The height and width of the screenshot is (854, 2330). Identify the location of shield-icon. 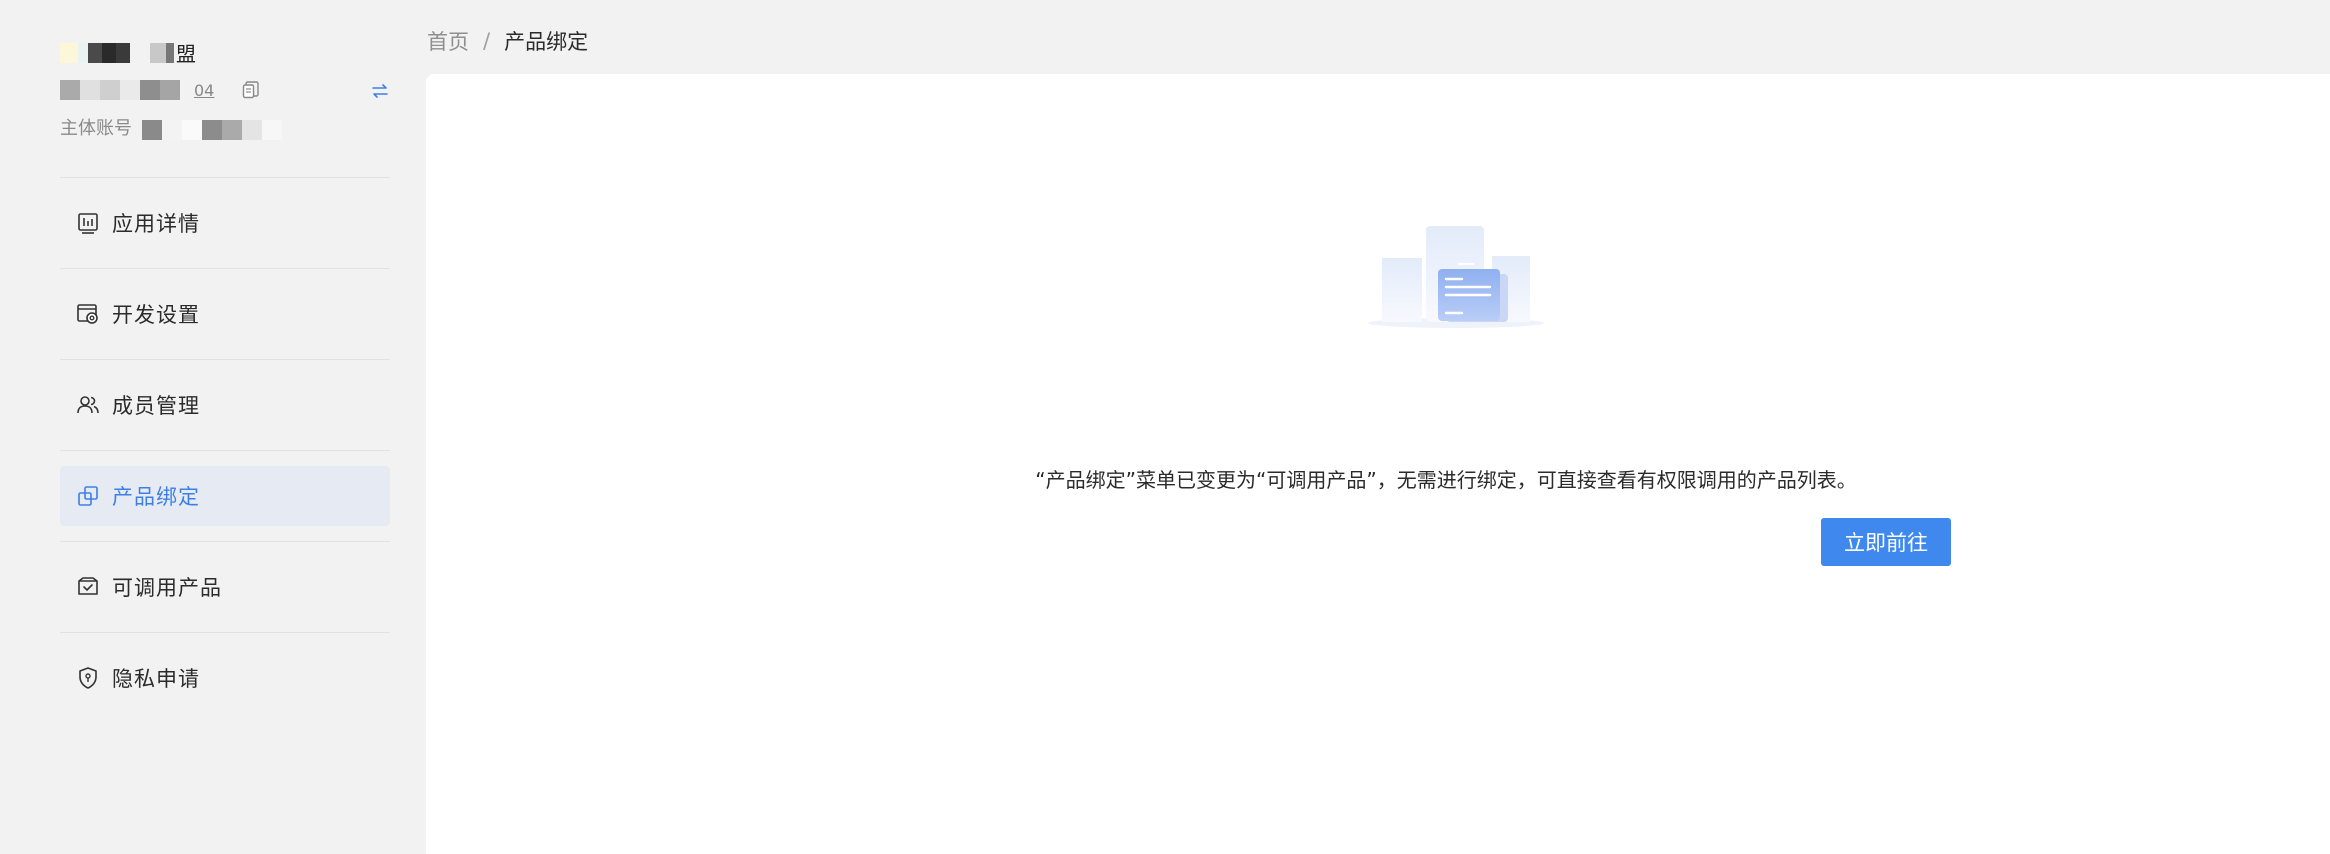
(88, 678).